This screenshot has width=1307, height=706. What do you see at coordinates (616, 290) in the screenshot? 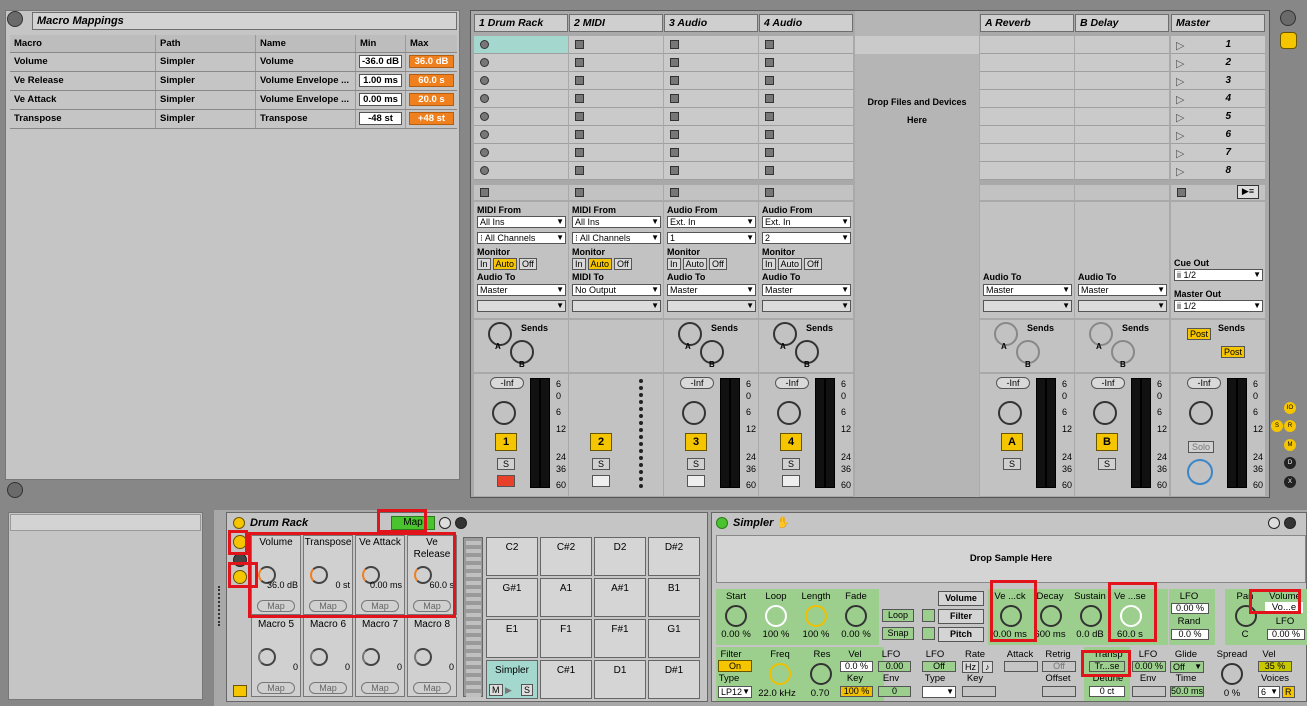
I see `output-select: No Output` at bounding box center [616, 290].